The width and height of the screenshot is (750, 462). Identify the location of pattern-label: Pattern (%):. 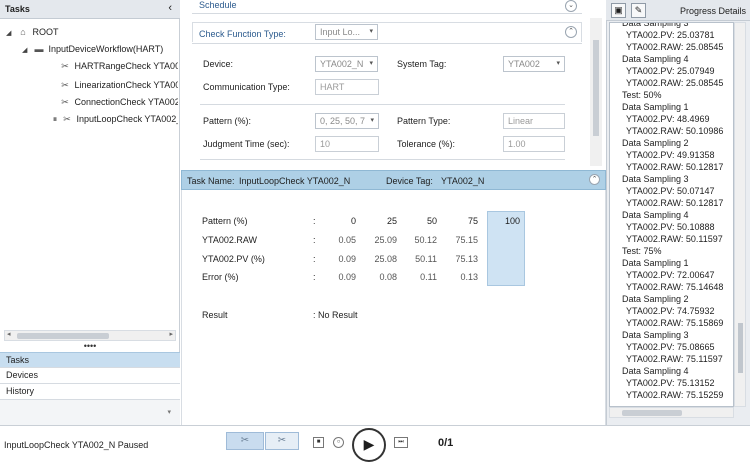
(227, 121).